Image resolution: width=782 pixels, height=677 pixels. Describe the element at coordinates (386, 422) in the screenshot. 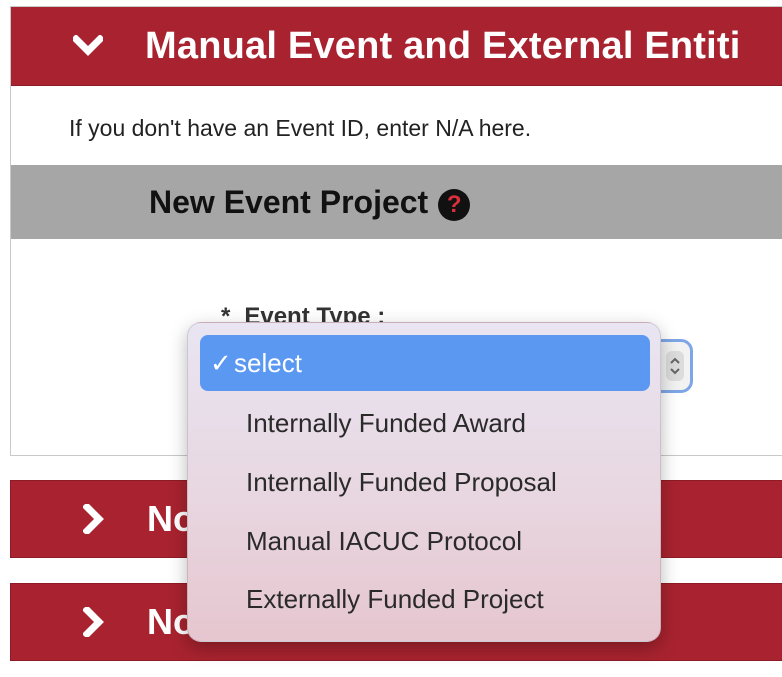

I see `dropdown-option-label: Internally Funded Award` at that location.